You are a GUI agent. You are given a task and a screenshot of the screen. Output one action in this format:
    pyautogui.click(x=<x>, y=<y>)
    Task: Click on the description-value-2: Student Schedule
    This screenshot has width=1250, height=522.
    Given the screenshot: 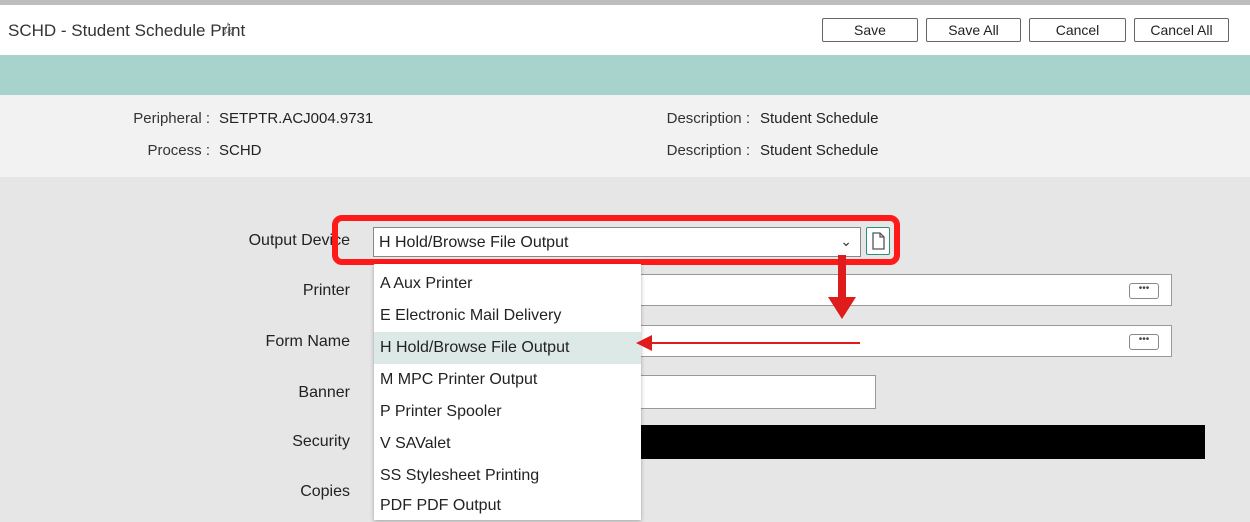 What is the action you would take?
    pyautogui.click(x=819, y=150)
    